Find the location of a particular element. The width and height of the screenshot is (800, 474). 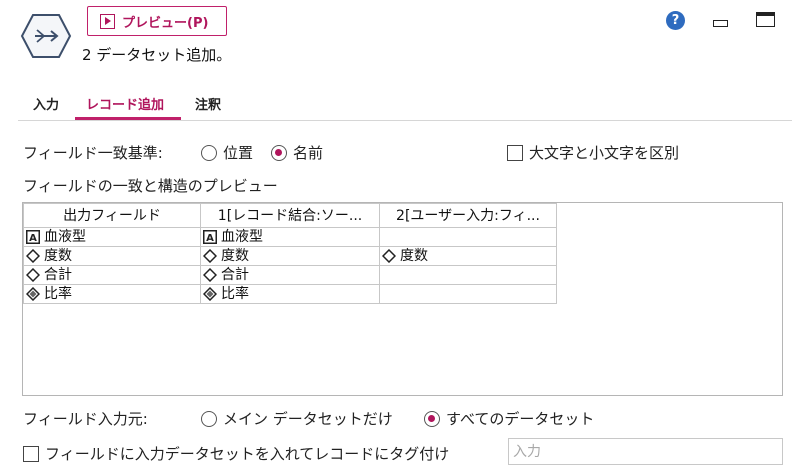

field-match-label: フィールド一致基準: is located at coordinates (93, 153).